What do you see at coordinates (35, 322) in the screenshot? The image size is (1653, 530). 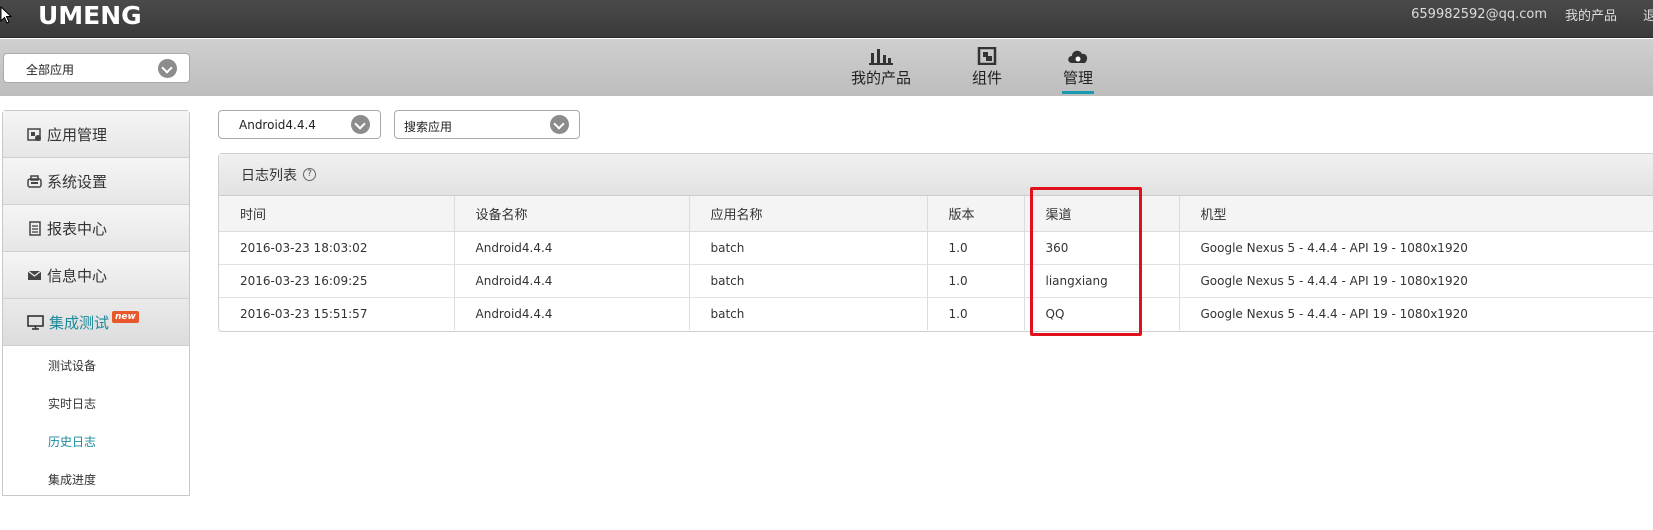 I see `monitor-icon` at bounding box center [35, 322].